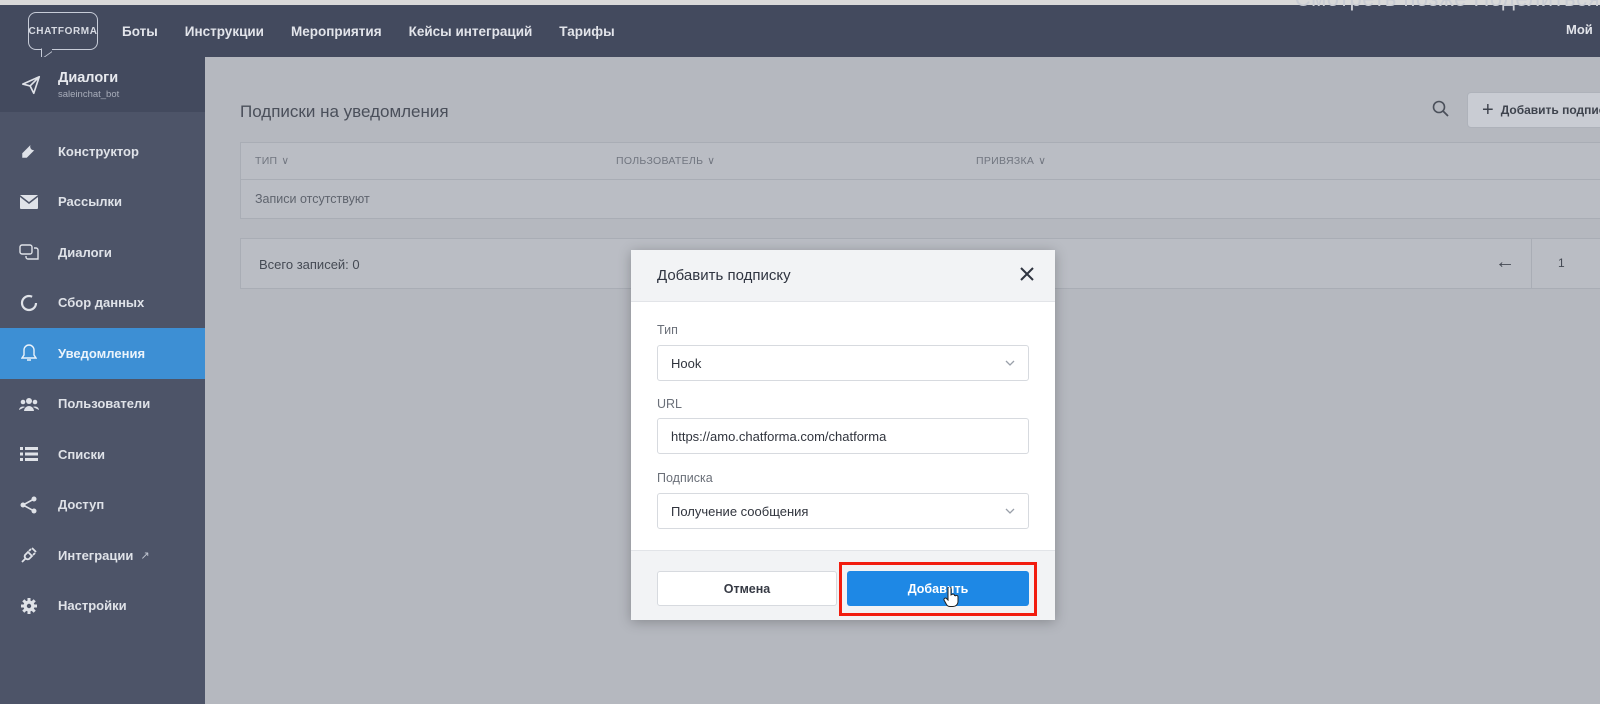 This screenshot has width=1600, height=704. Describe the element at coordinates (685, 478) in the screenshot. I see `subscription-label: Подписка` at that location.